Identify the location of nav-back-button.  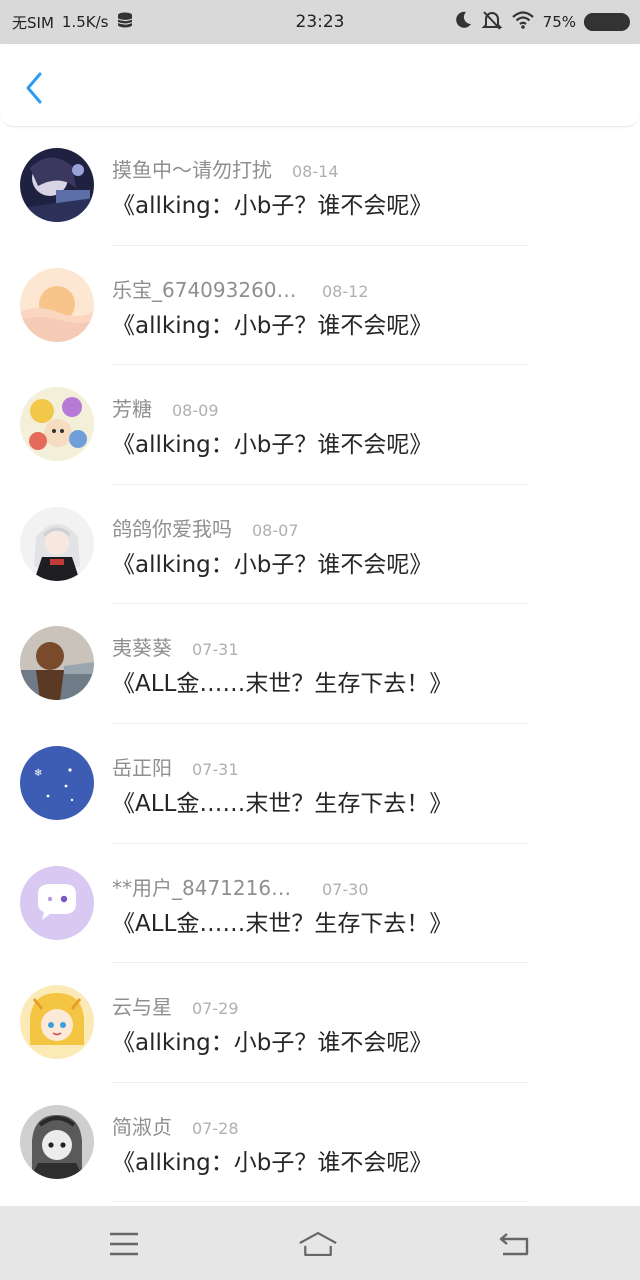
(514, 1244).